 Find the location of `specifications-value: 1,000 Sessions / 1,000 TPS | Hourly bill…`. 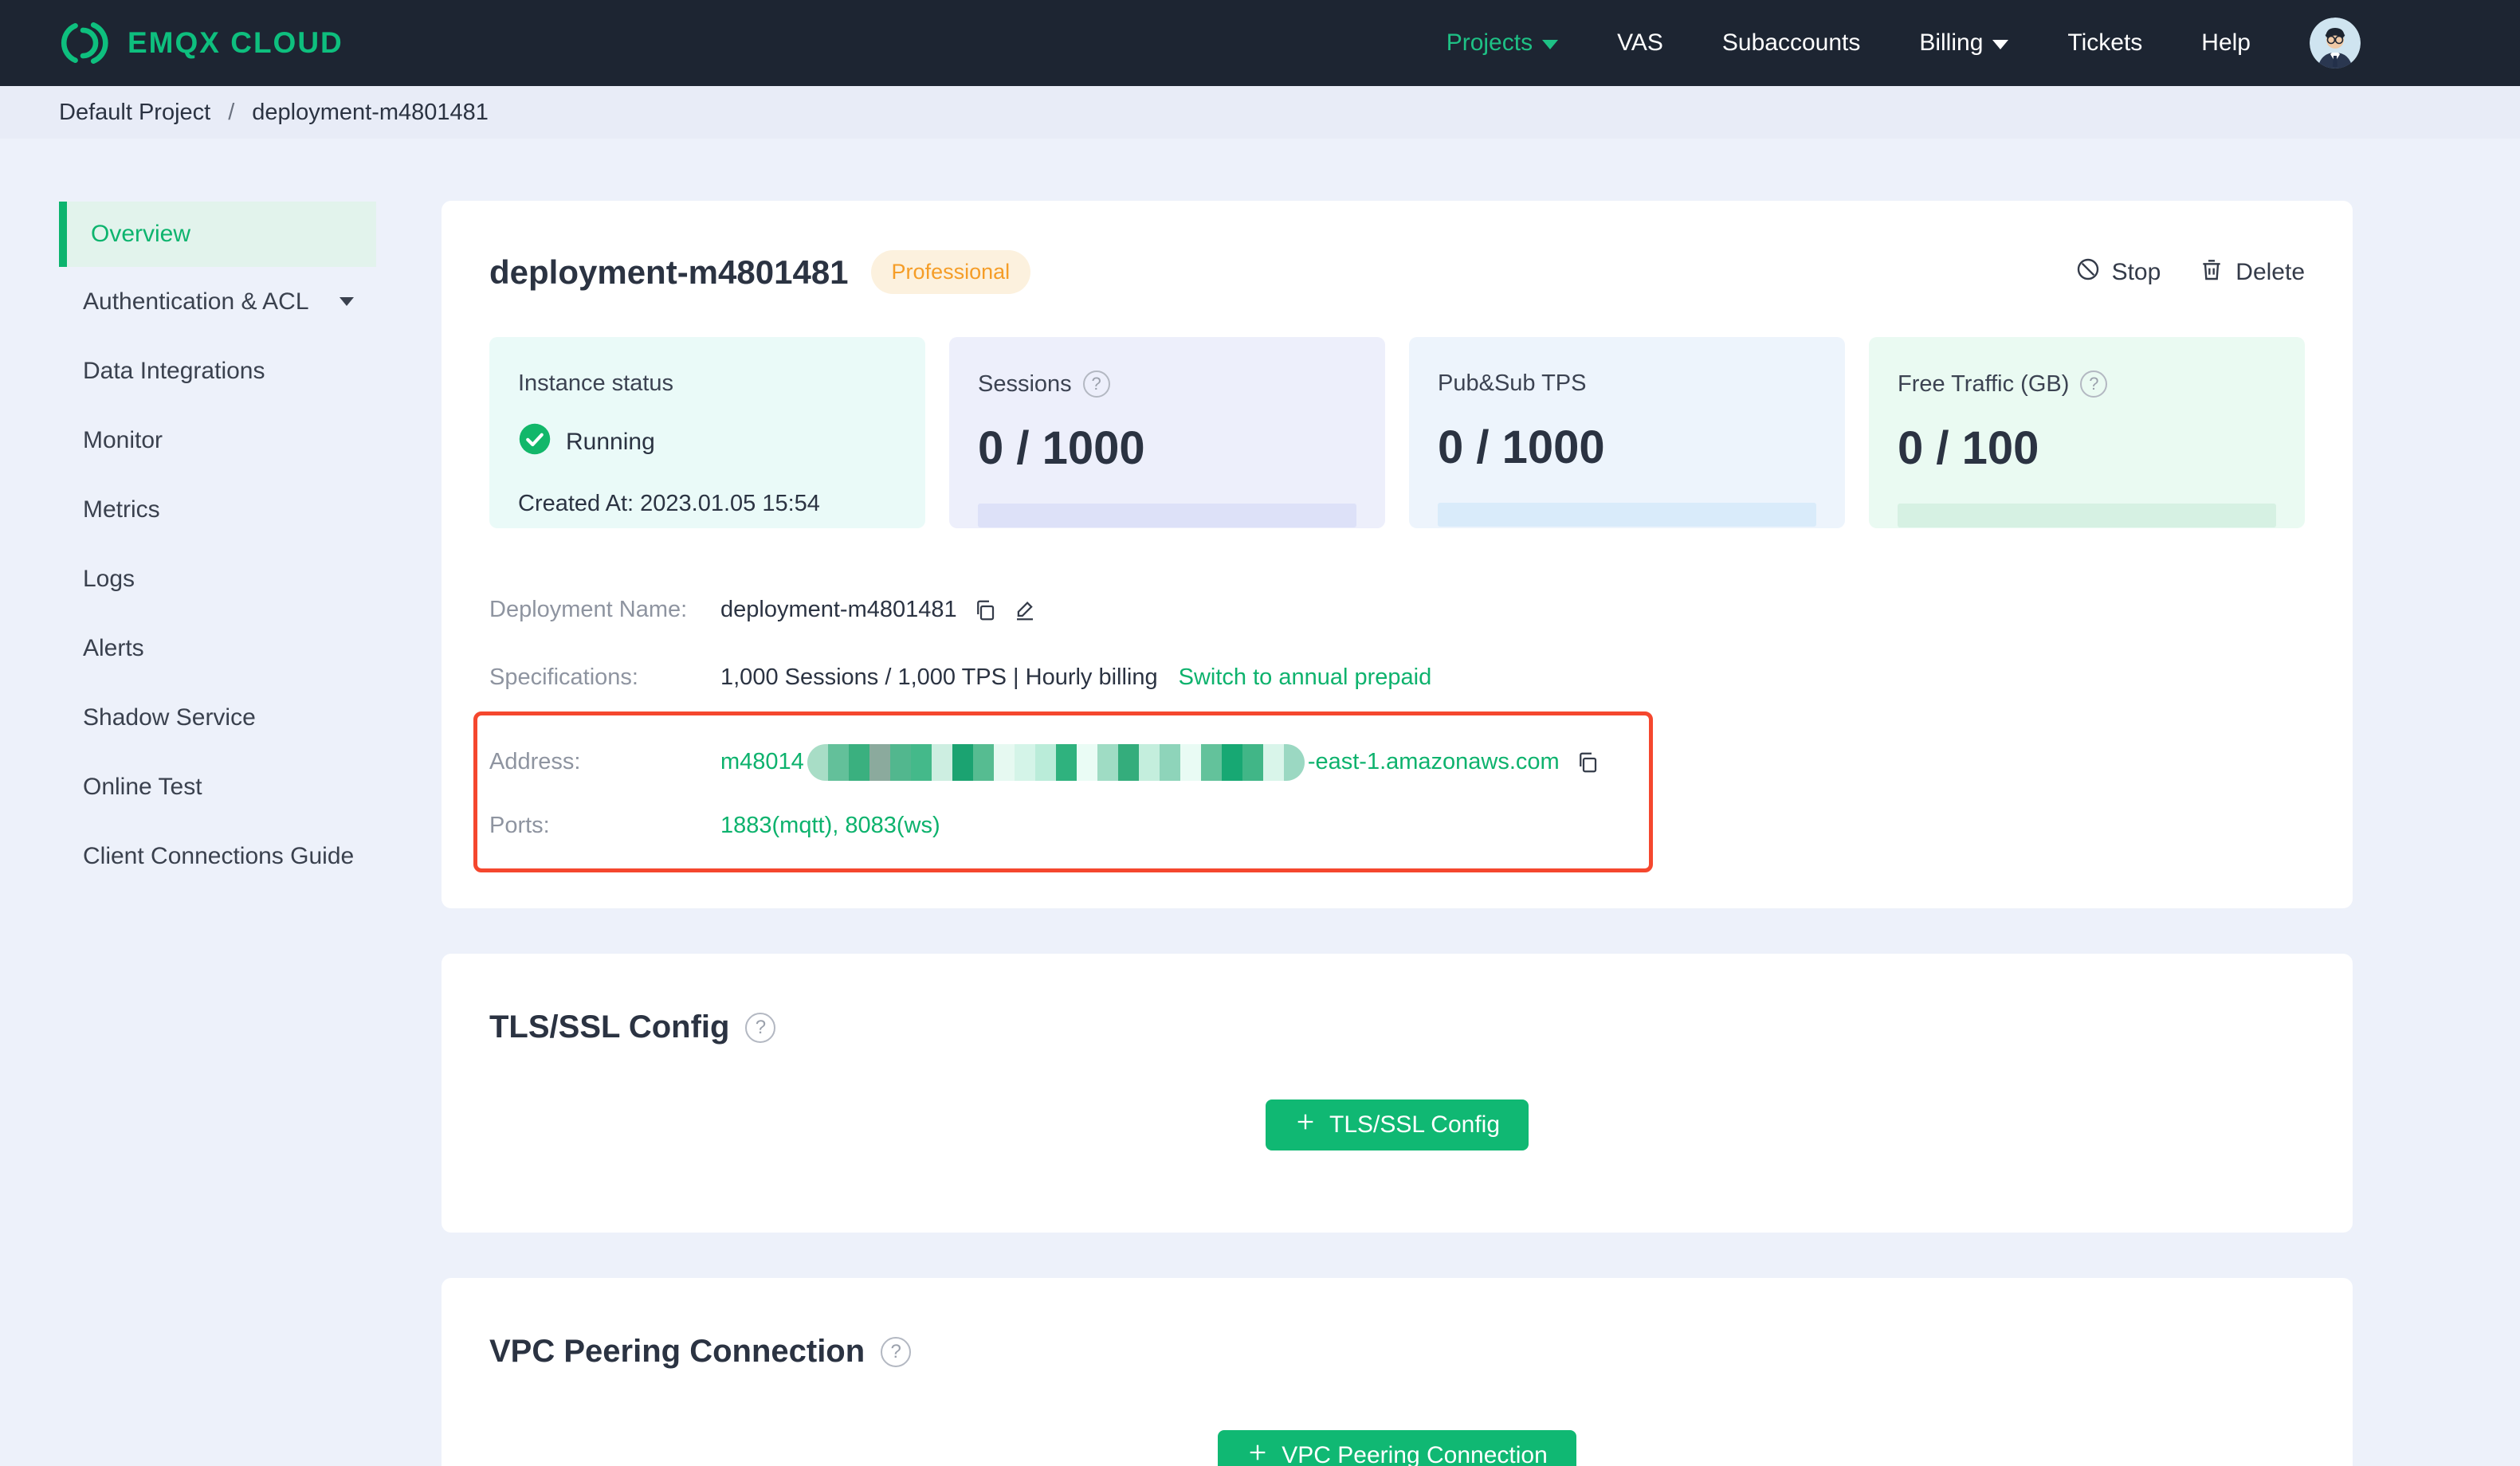

specifications-value: 1,000 Sessions / 1,000 TPS | Hourly bill… is located at coordinates (939, 677).